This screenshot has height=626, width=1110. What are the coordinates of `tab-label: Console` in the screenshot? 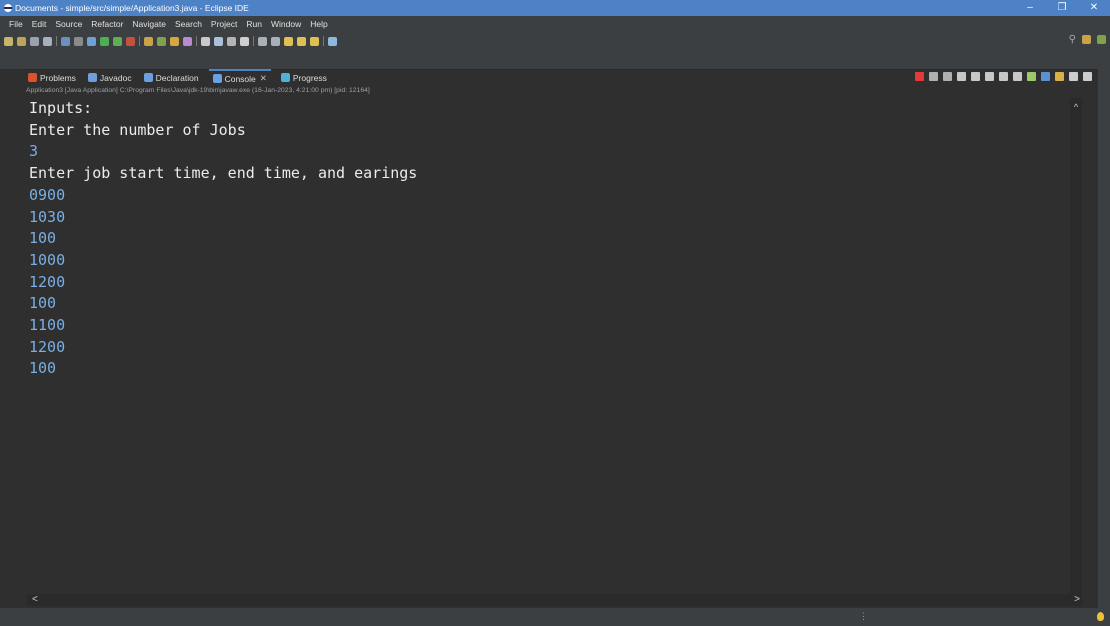 It's located at (240, 78).